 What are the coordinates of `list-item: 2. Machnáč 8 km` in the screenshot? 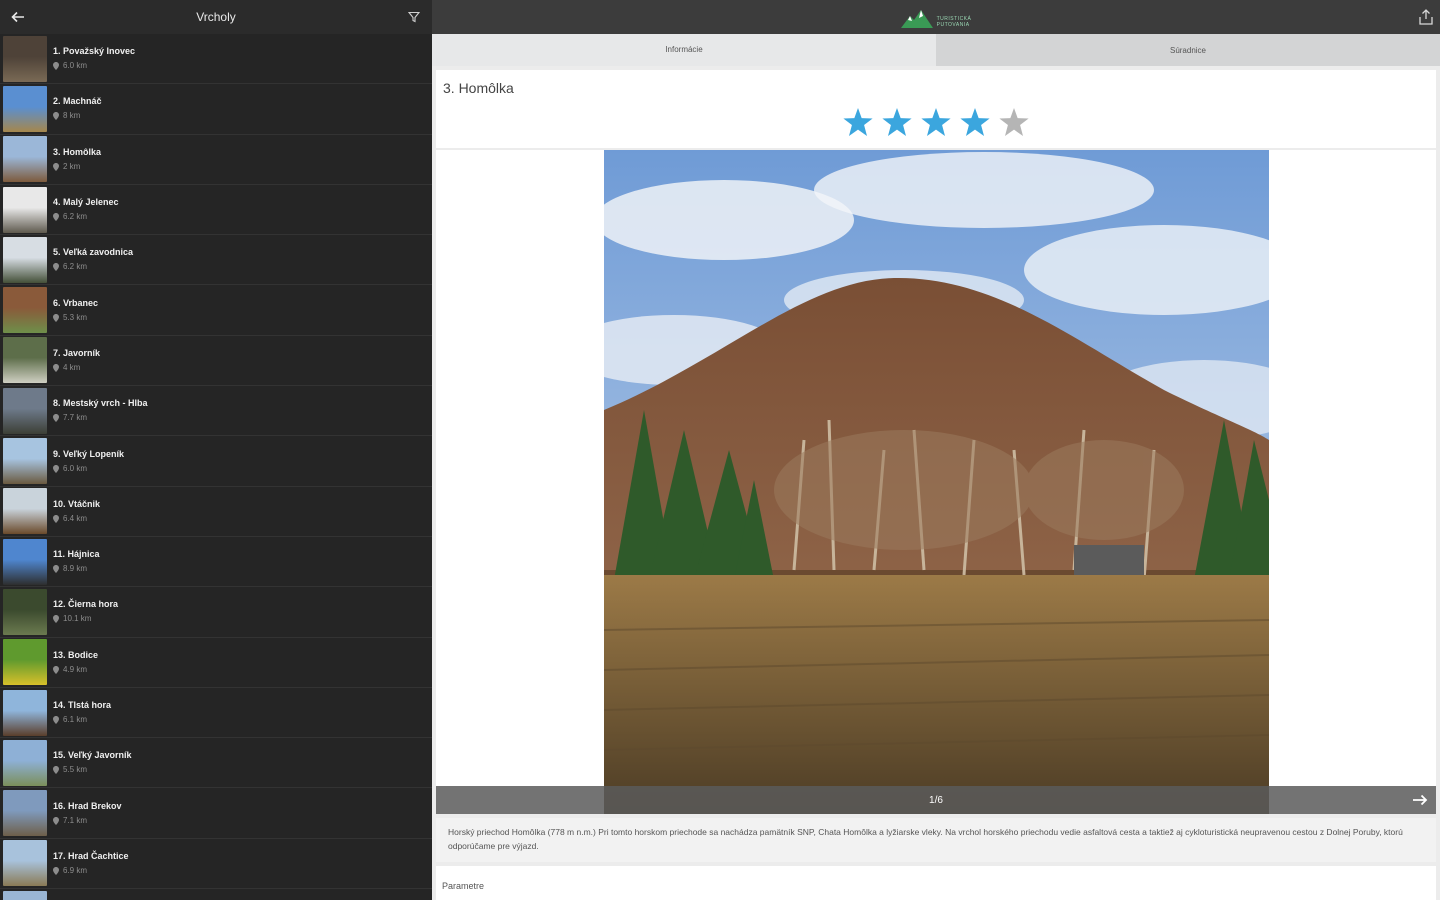 It's located at (216, 109).